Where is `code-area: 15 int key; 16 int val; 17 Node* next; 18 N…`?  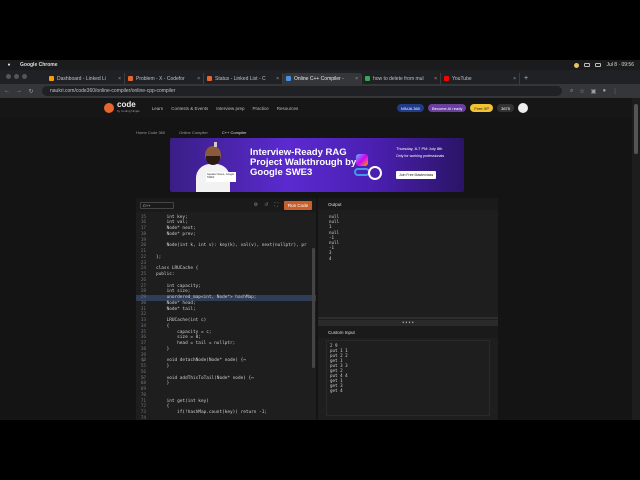 code-area: 15 int key; 16 int val; 17 Node* next; 18 N… is located at coordinates (226, 316).